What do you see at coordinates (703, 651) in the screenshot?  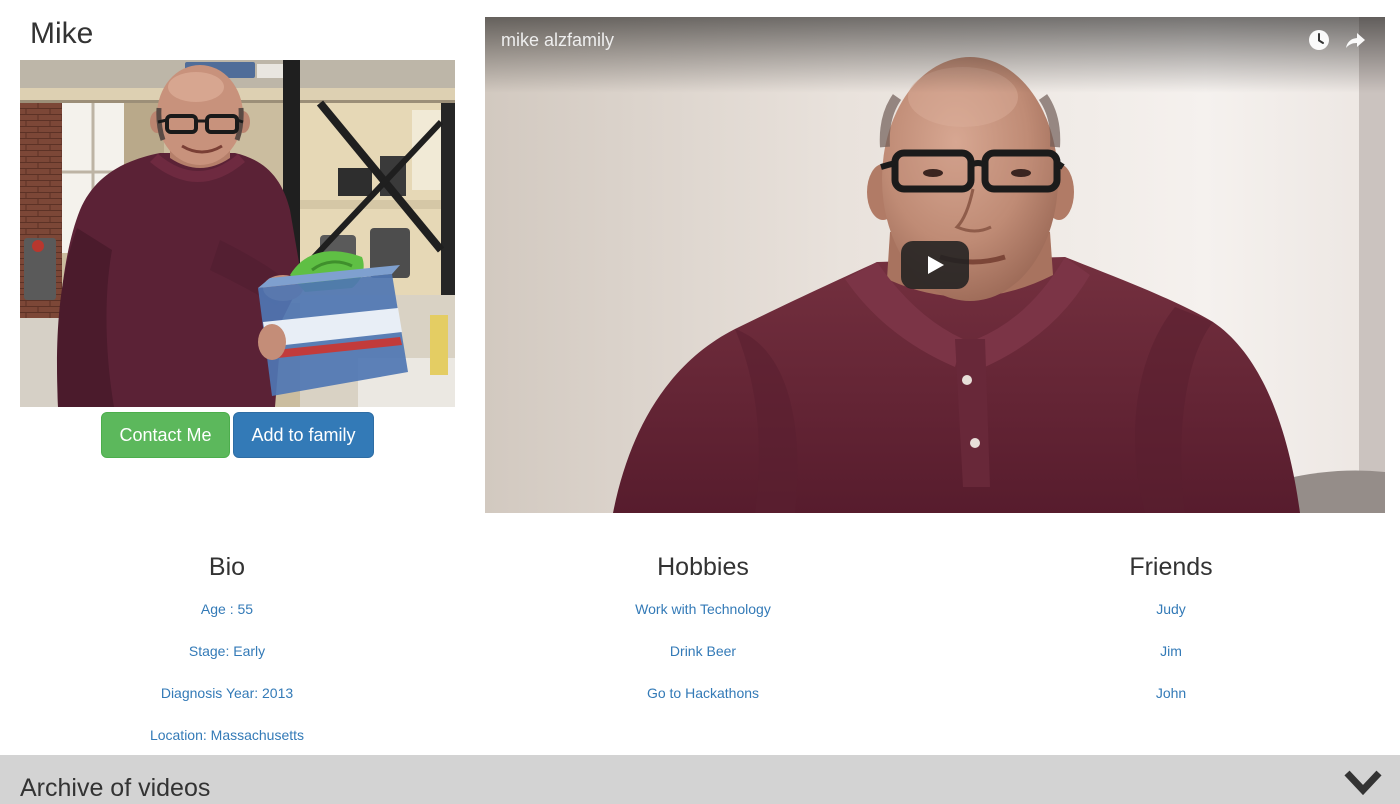 I see `hobby-item: Drink Beer` at bounding box center [703, 651].